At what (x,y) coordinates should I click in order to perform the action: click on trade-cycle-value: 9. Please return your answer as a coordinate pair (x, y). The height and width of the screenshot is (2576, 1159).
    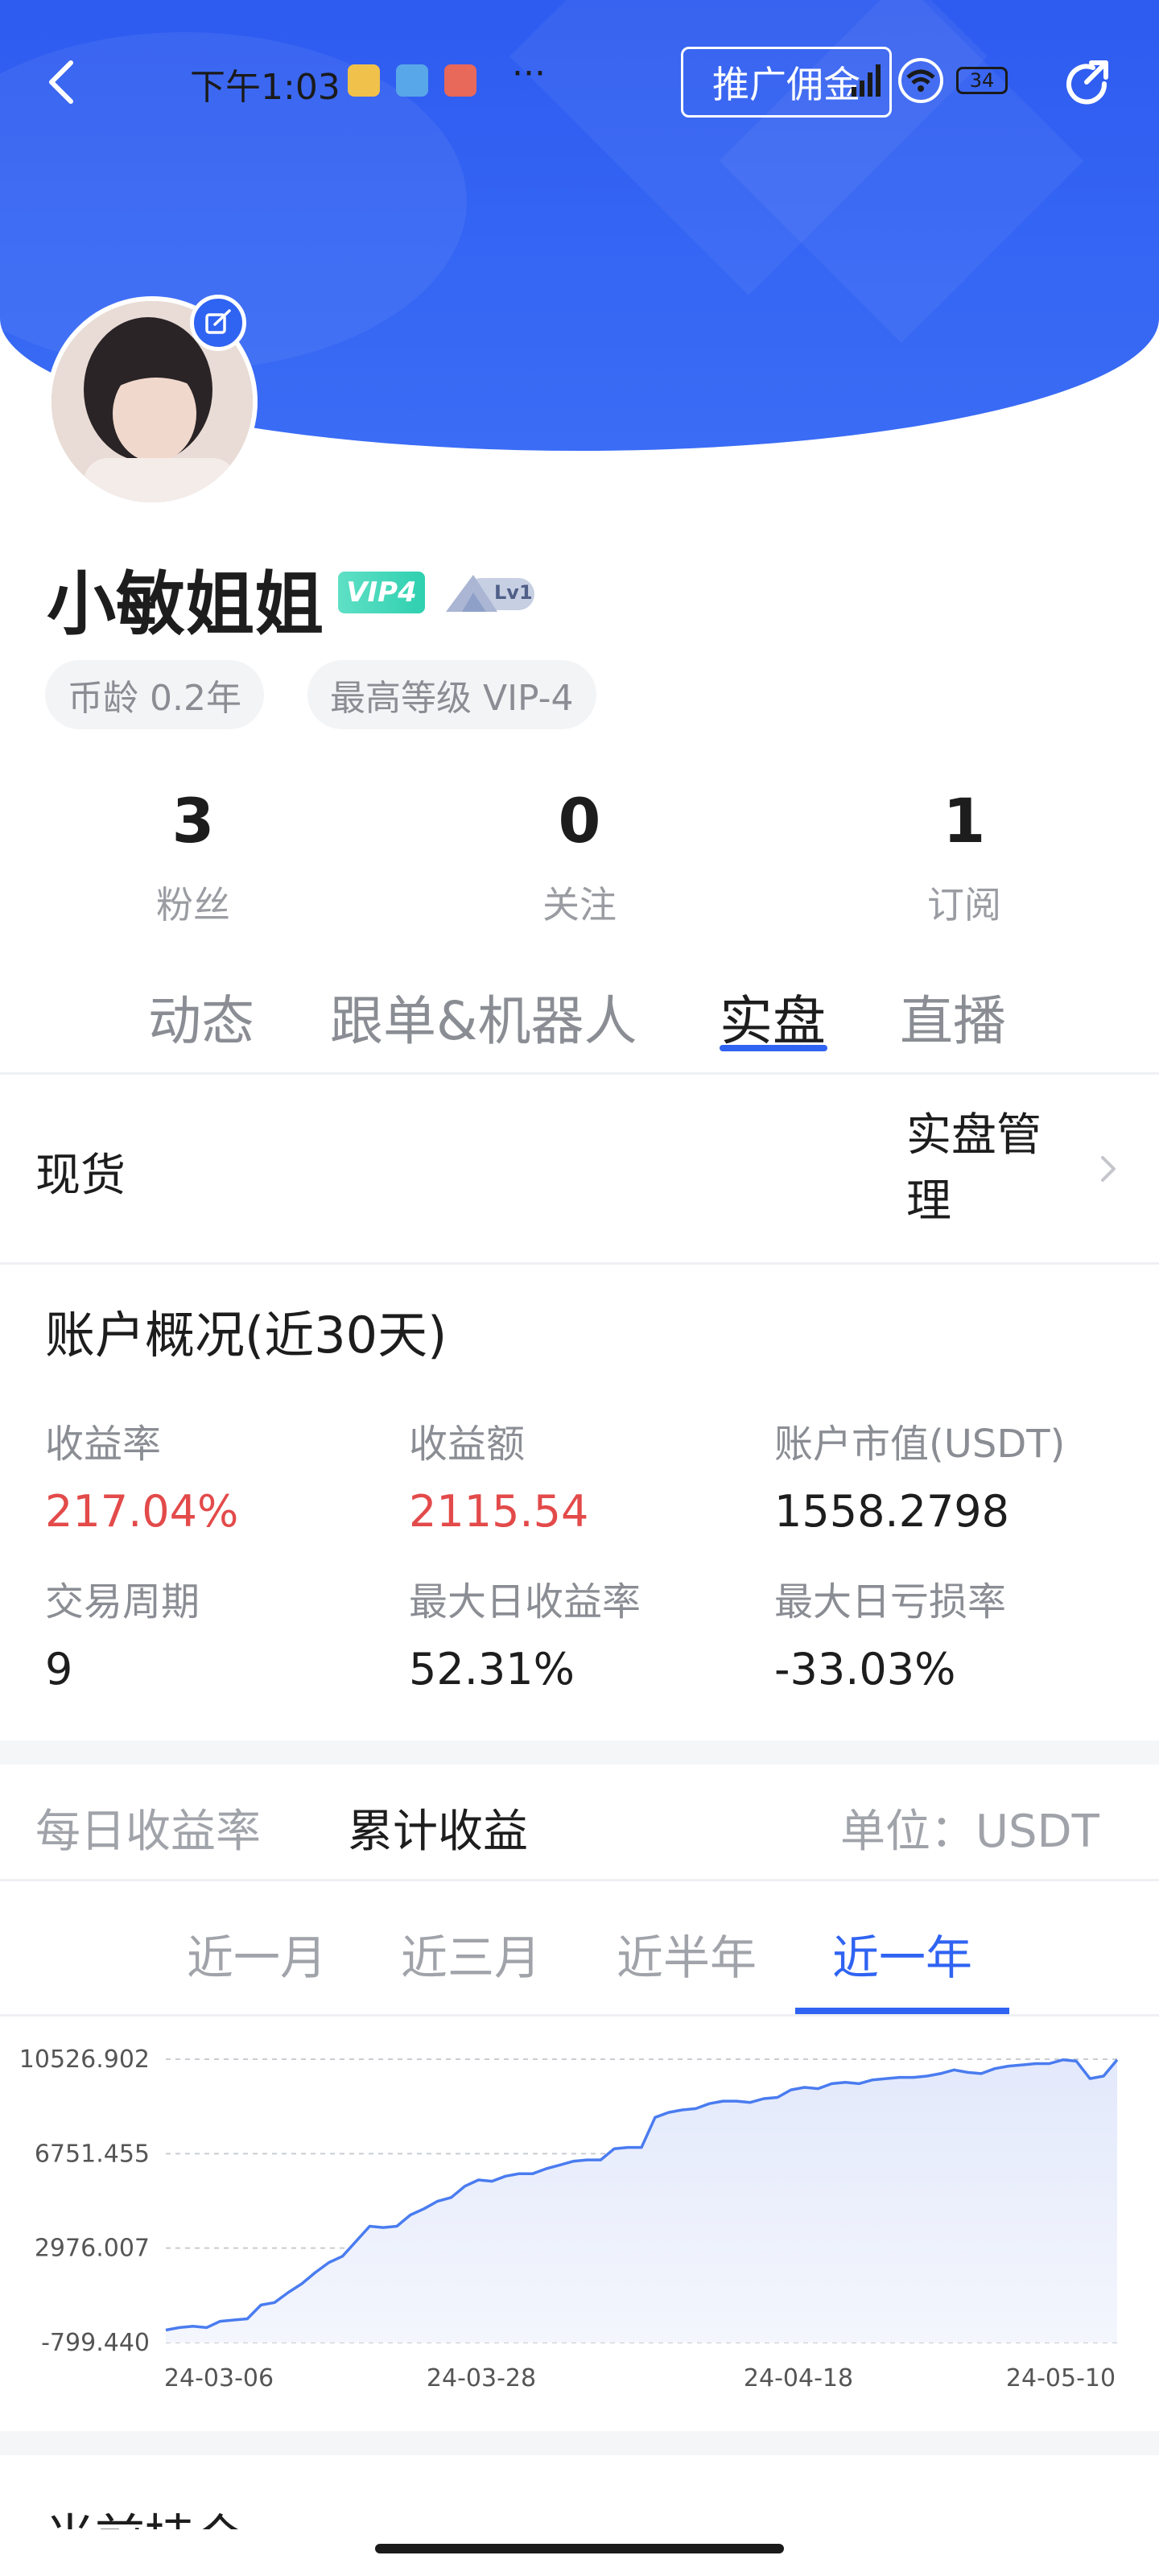
    Looking at the image, I should click on (59, 1669).